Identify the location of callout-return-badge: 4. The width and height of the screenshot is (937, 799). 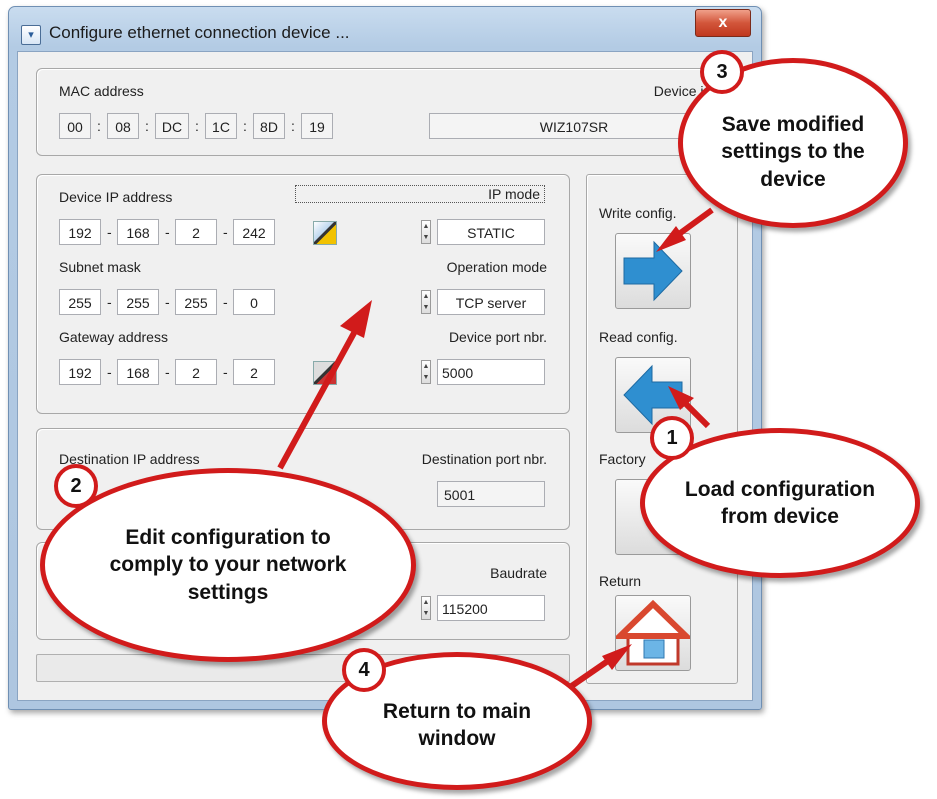
(364, 670).